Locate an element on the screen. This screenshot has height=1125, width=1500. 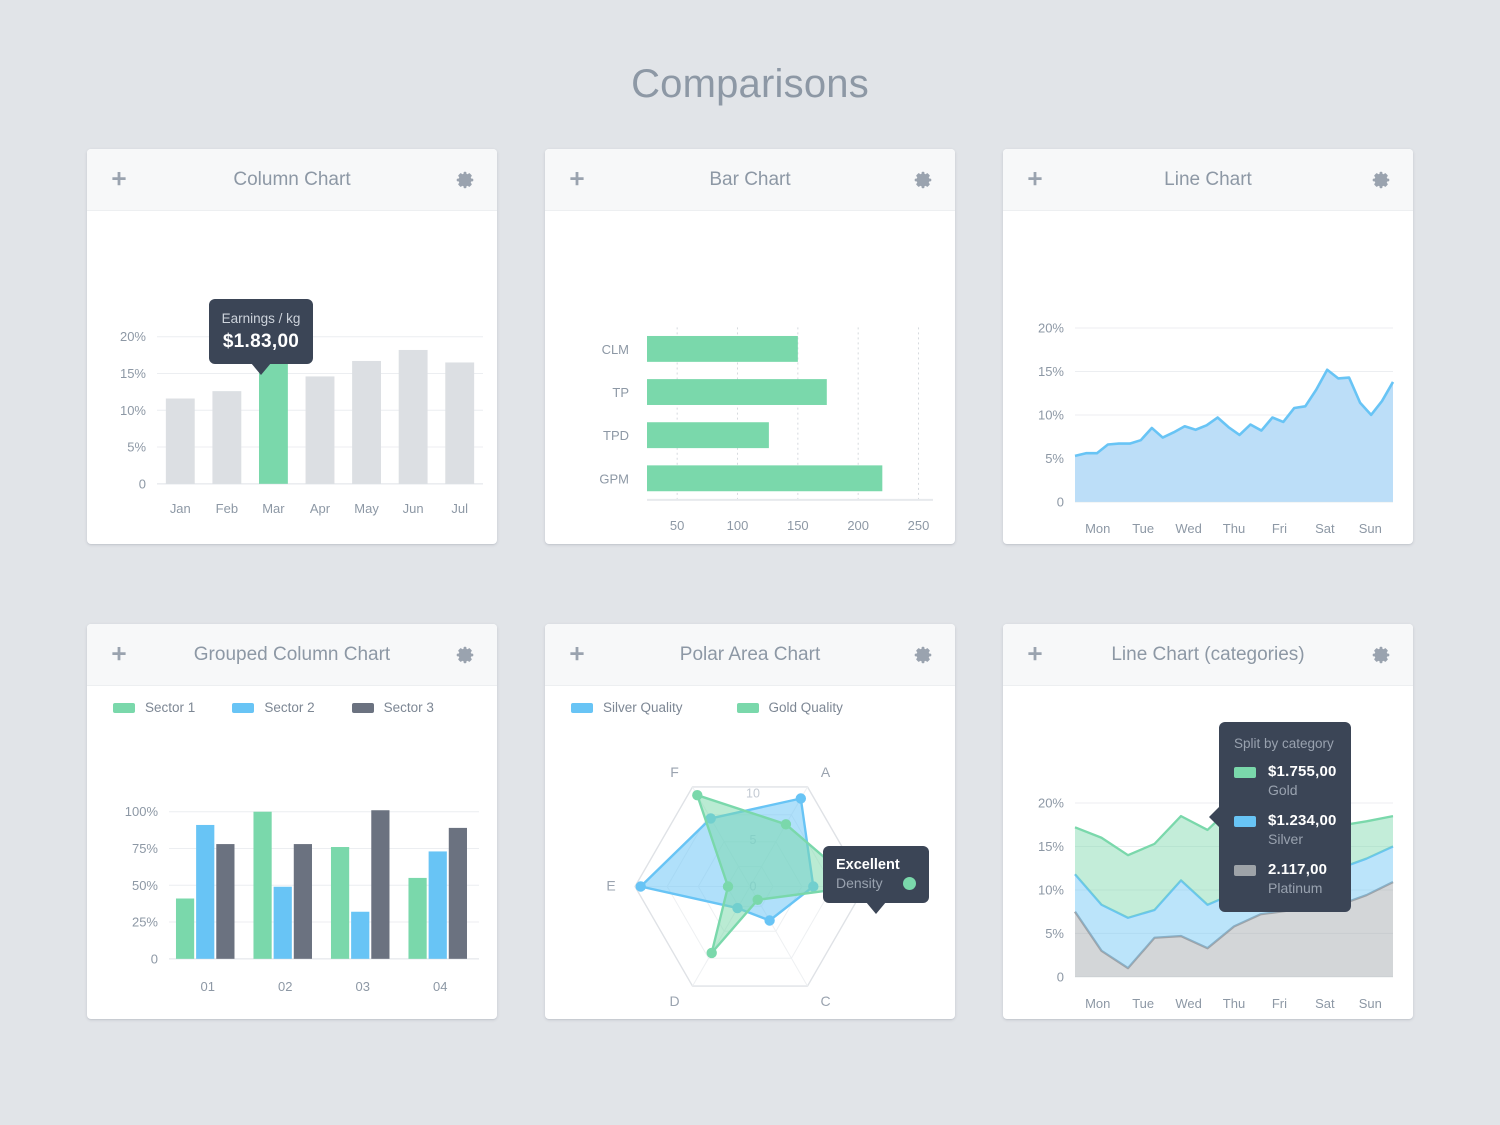
axis-tick-label: 20% is located at coordinates (133, 336).